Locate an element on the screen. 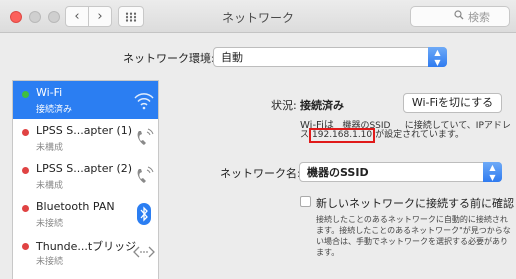  network-name-select: 機器のSSID ▲ ▼ is located at coordinates (400, 172).